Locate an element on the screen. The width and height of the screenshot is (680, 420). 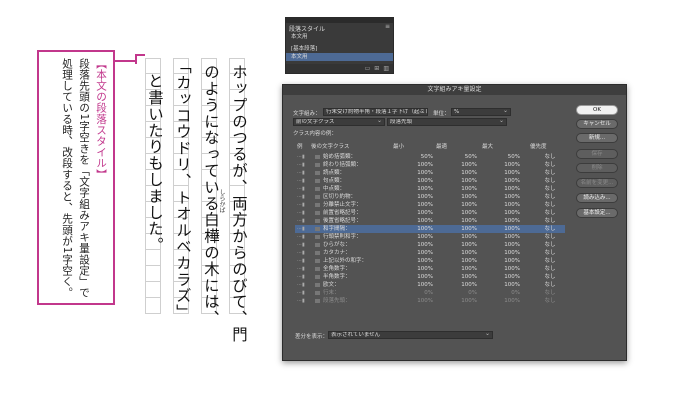
style-item-basic: [基本段落] is located at coordinates (339, 49).